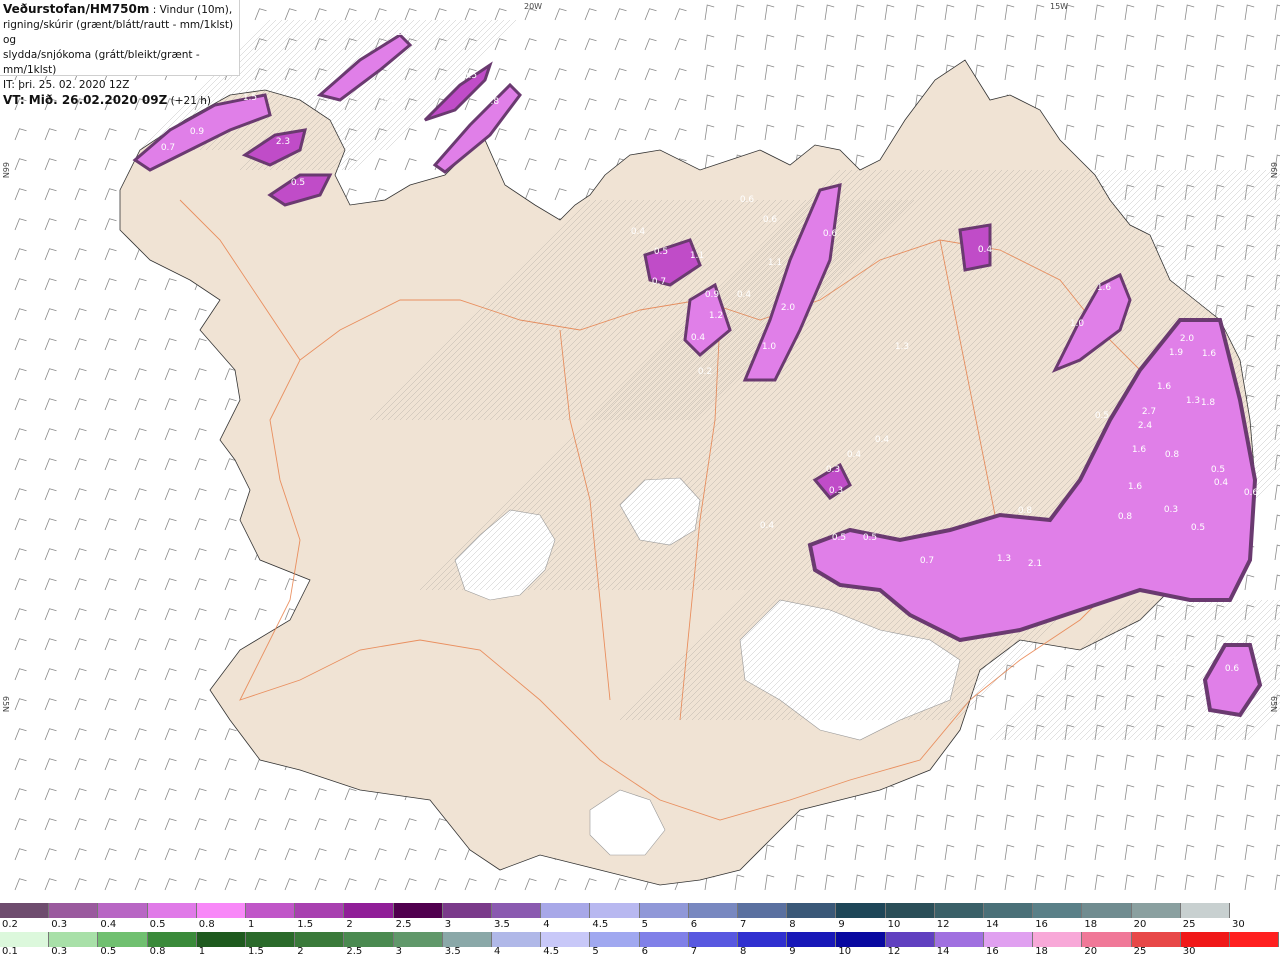 This screenshot has height=960, width=1280. Describe the element at coordinates (10, 924) in the screenshot. I see `legend-tick-label: 0.2` at that location.